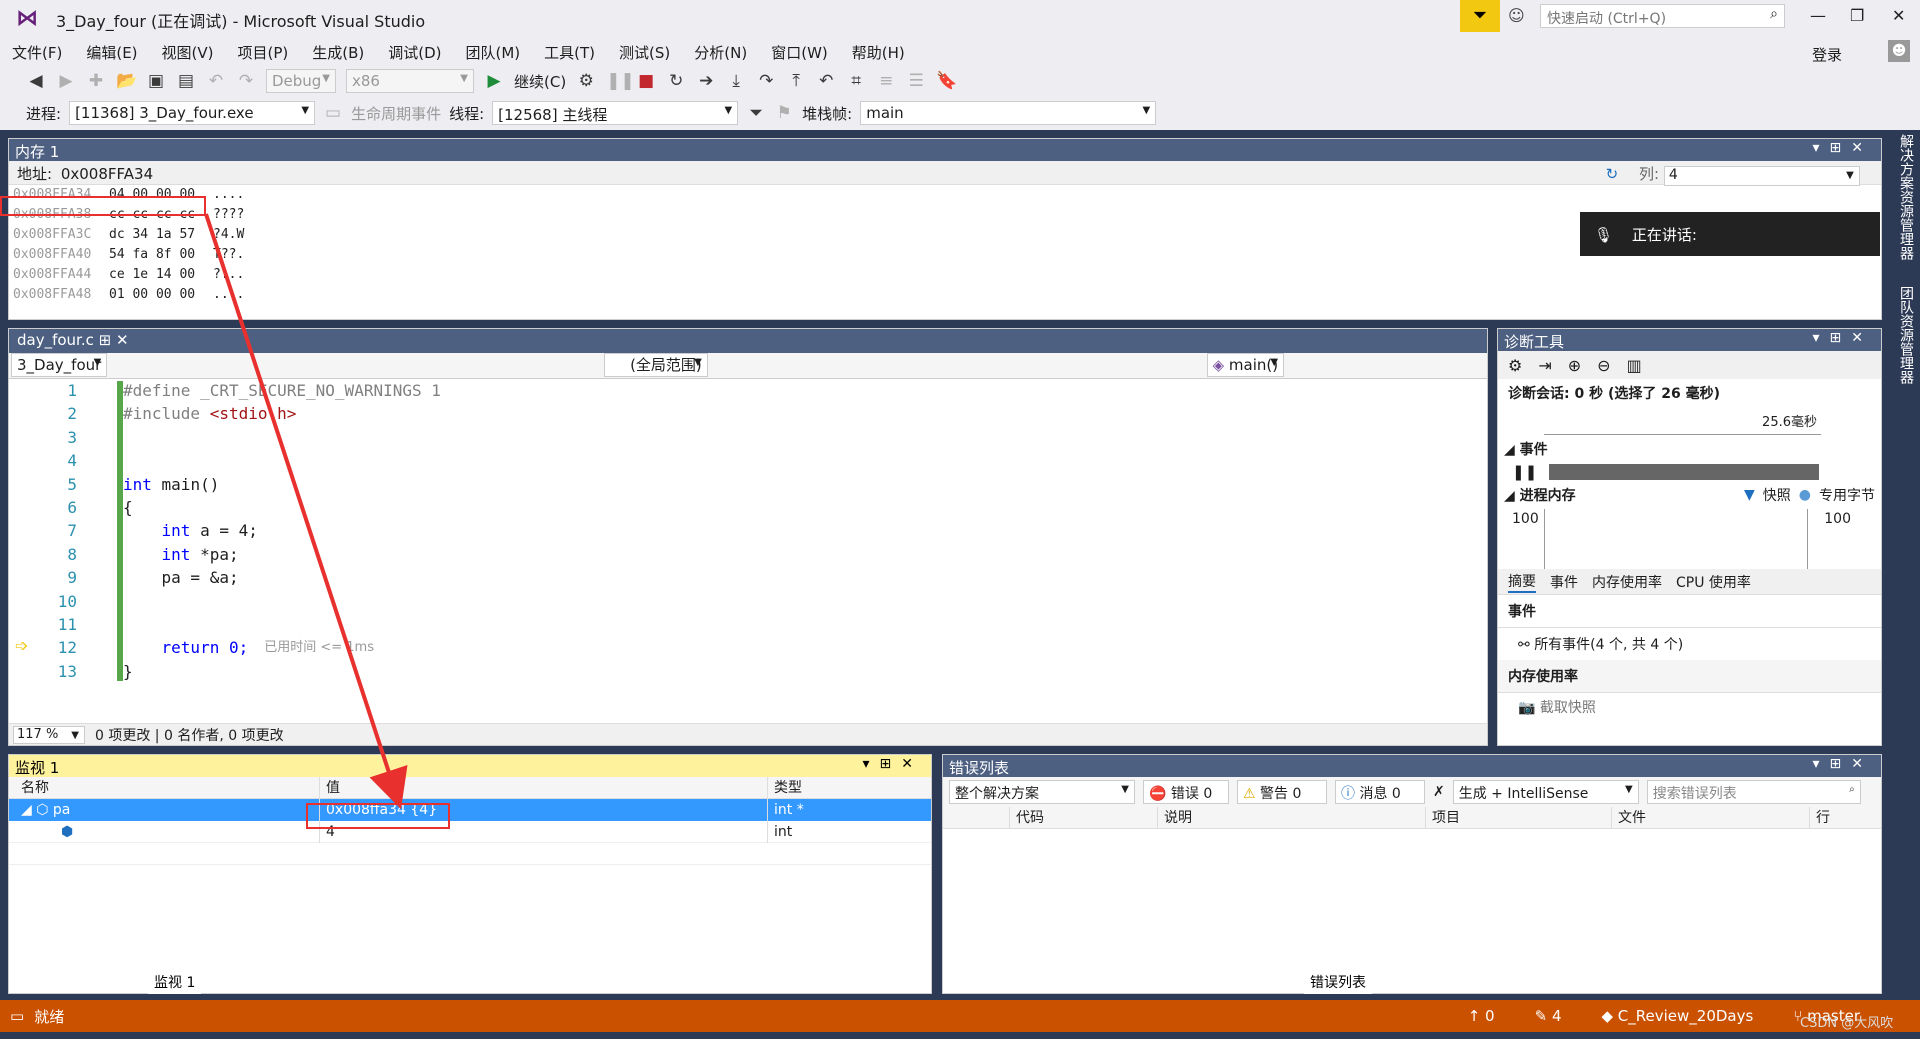 This screenshot has height=1039, width=1920. I want to click on annotation-arrow, so click(306, 511).